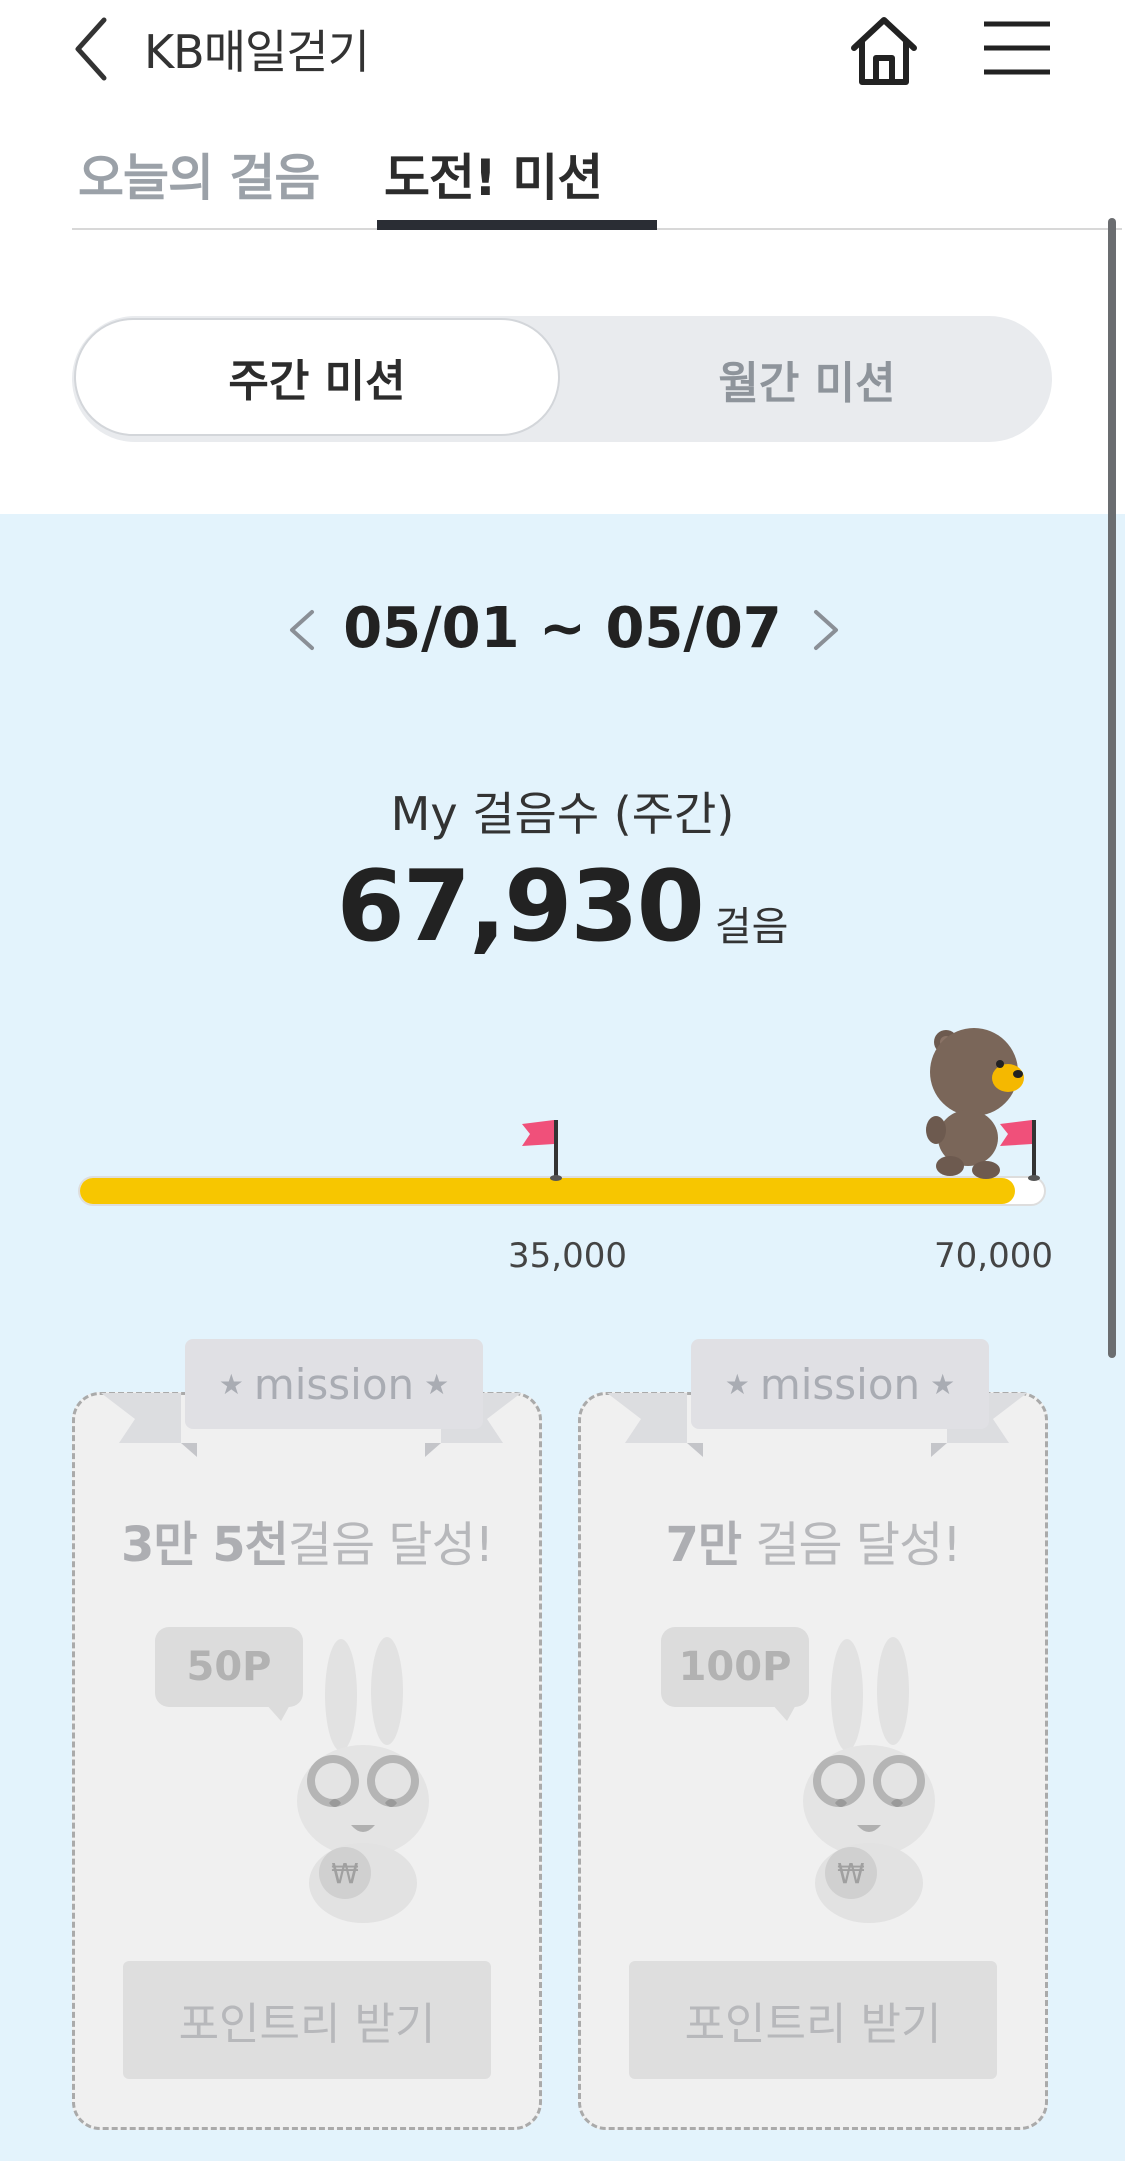  What do you see at coordinates (205, 1545) in the screenshot?
I see `mission-goal: 3만 5천` at bounding box center [205, 1545].